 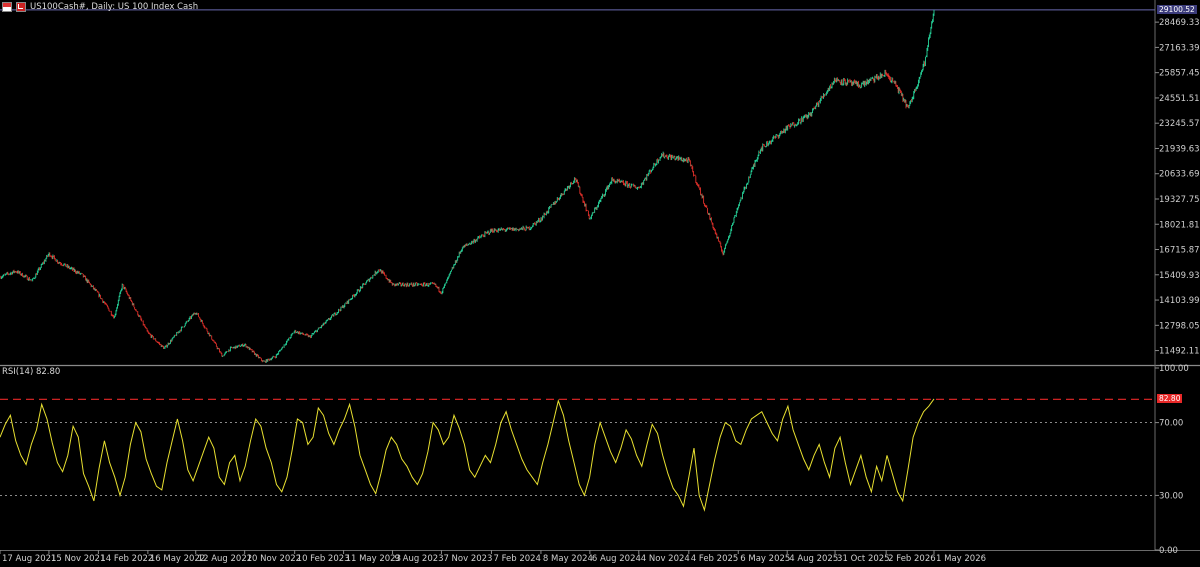 What do you see at coordinates (1179, 301) in the screenshot?
I see `price-tick-label: 14103.99` at bounding box center [1179, 301].